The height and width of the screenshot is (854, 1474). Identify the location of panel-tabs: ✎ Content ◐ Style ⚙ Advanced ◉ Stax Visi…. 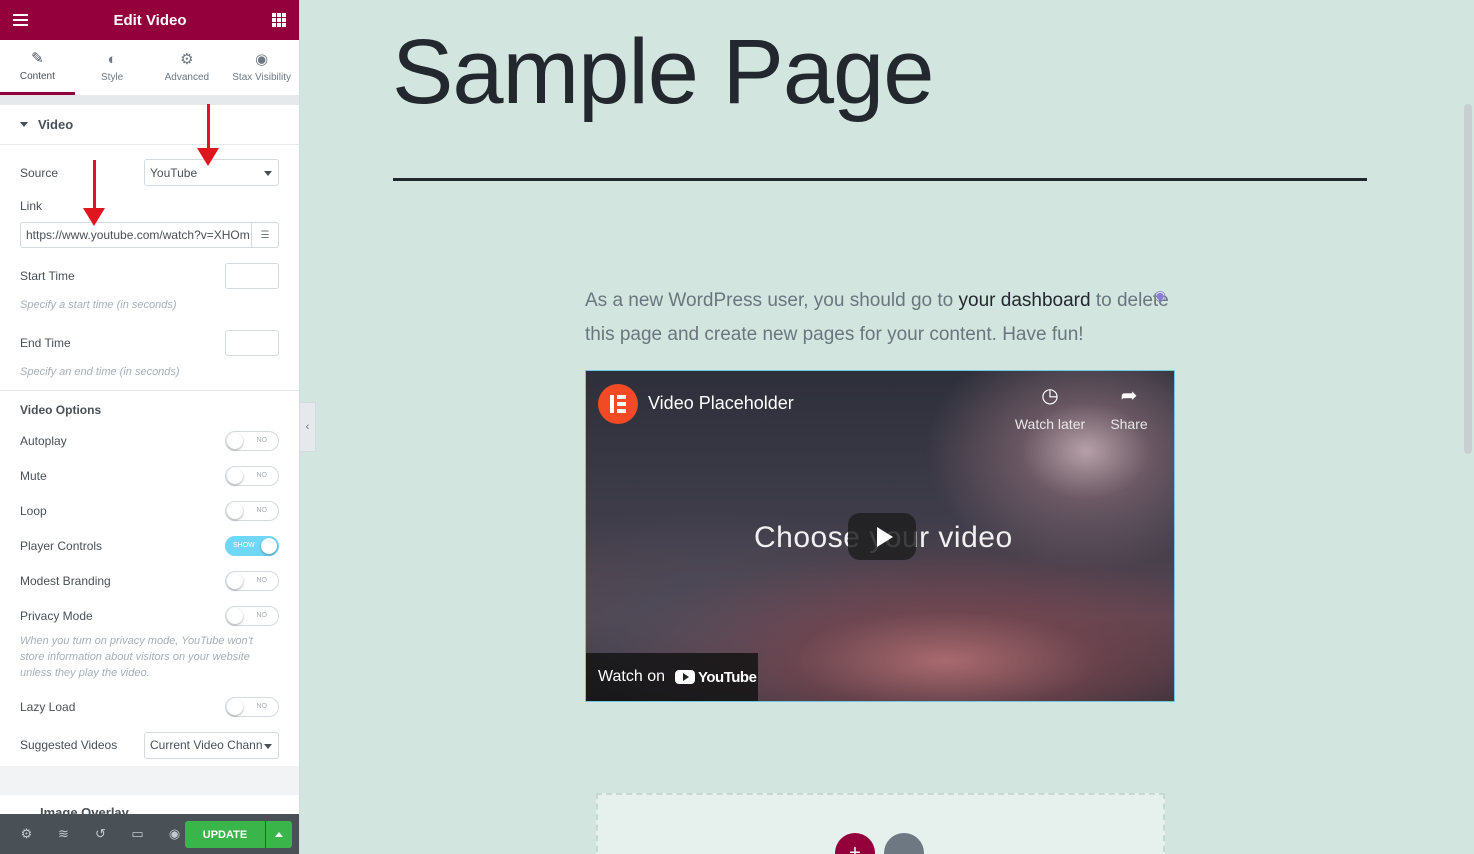
(149, 67).